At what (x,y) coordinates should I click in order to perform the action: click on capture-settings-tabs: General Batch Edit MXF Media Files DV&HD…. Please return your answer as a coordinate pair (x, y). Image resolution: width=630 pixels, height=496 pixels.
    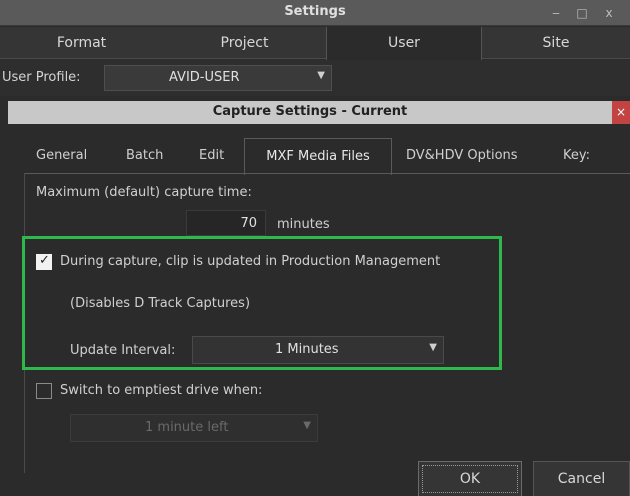
    Looking at the image, I should click on (319, 149).